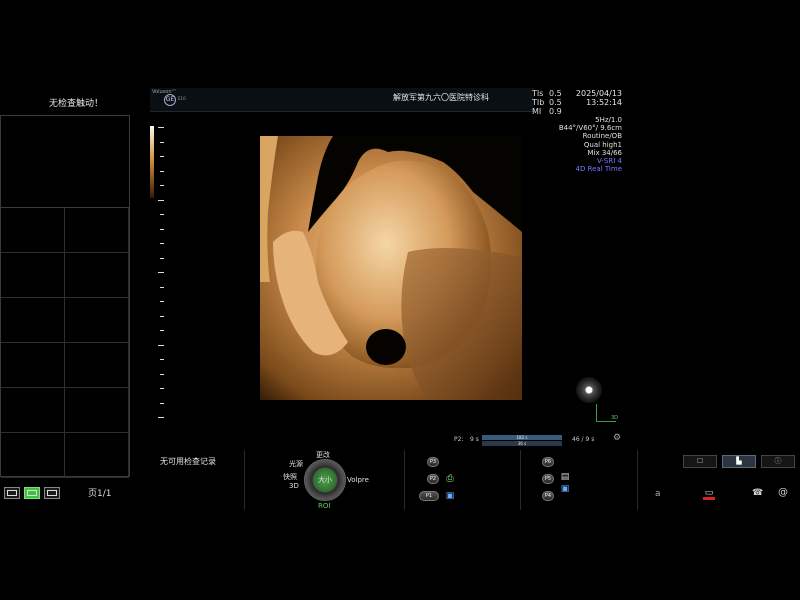 Image resolution: width=800 pixels, height=600 pixels. What do you see at coordinates (459, 439) in the screenshot?
I see `cine-label: P2:` at bounding box center [459, 439].